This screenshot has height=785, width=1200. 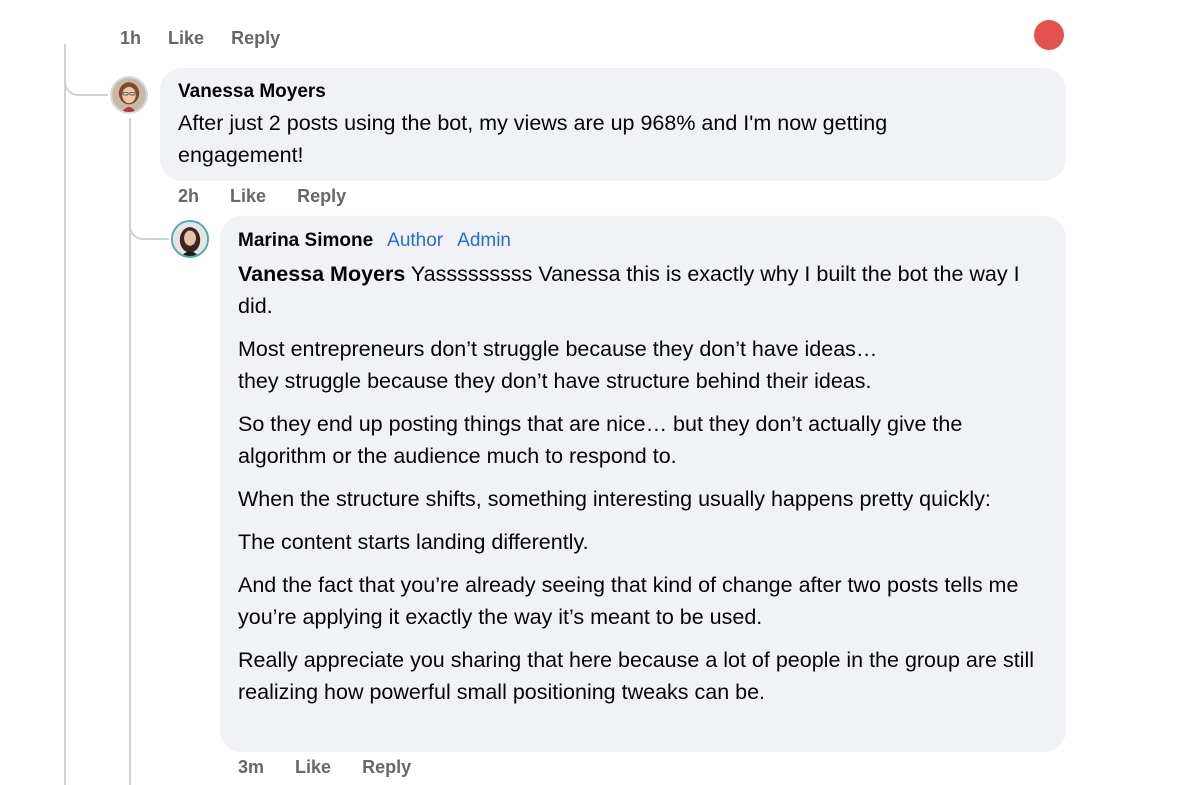 I want to click on comment-timestamp: 3m, so click(x=251, y=767).